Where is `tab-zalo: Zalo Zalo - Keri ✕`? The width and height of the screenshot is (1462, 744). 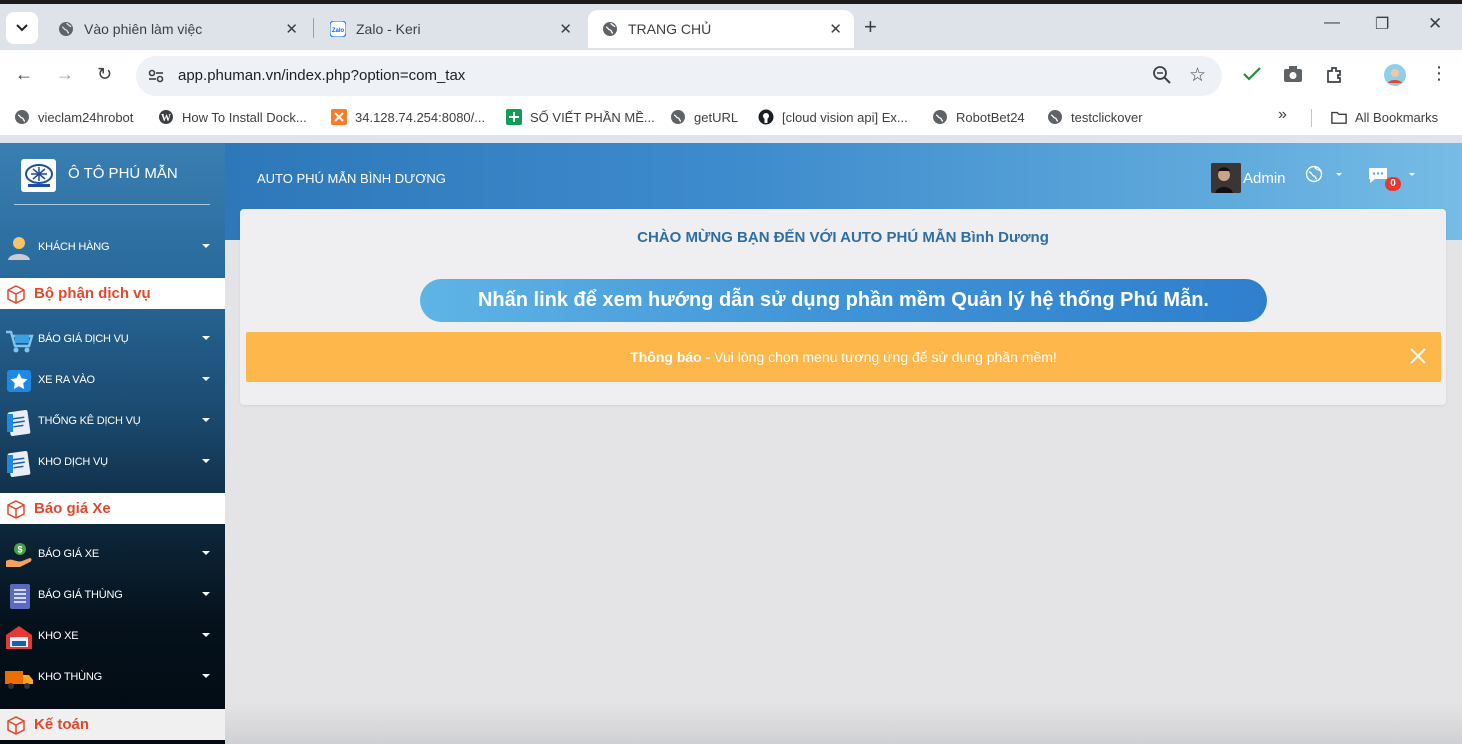
tab-zalo: Zalo Zalo - Keri ✕ is located at coordinates (450, 29).